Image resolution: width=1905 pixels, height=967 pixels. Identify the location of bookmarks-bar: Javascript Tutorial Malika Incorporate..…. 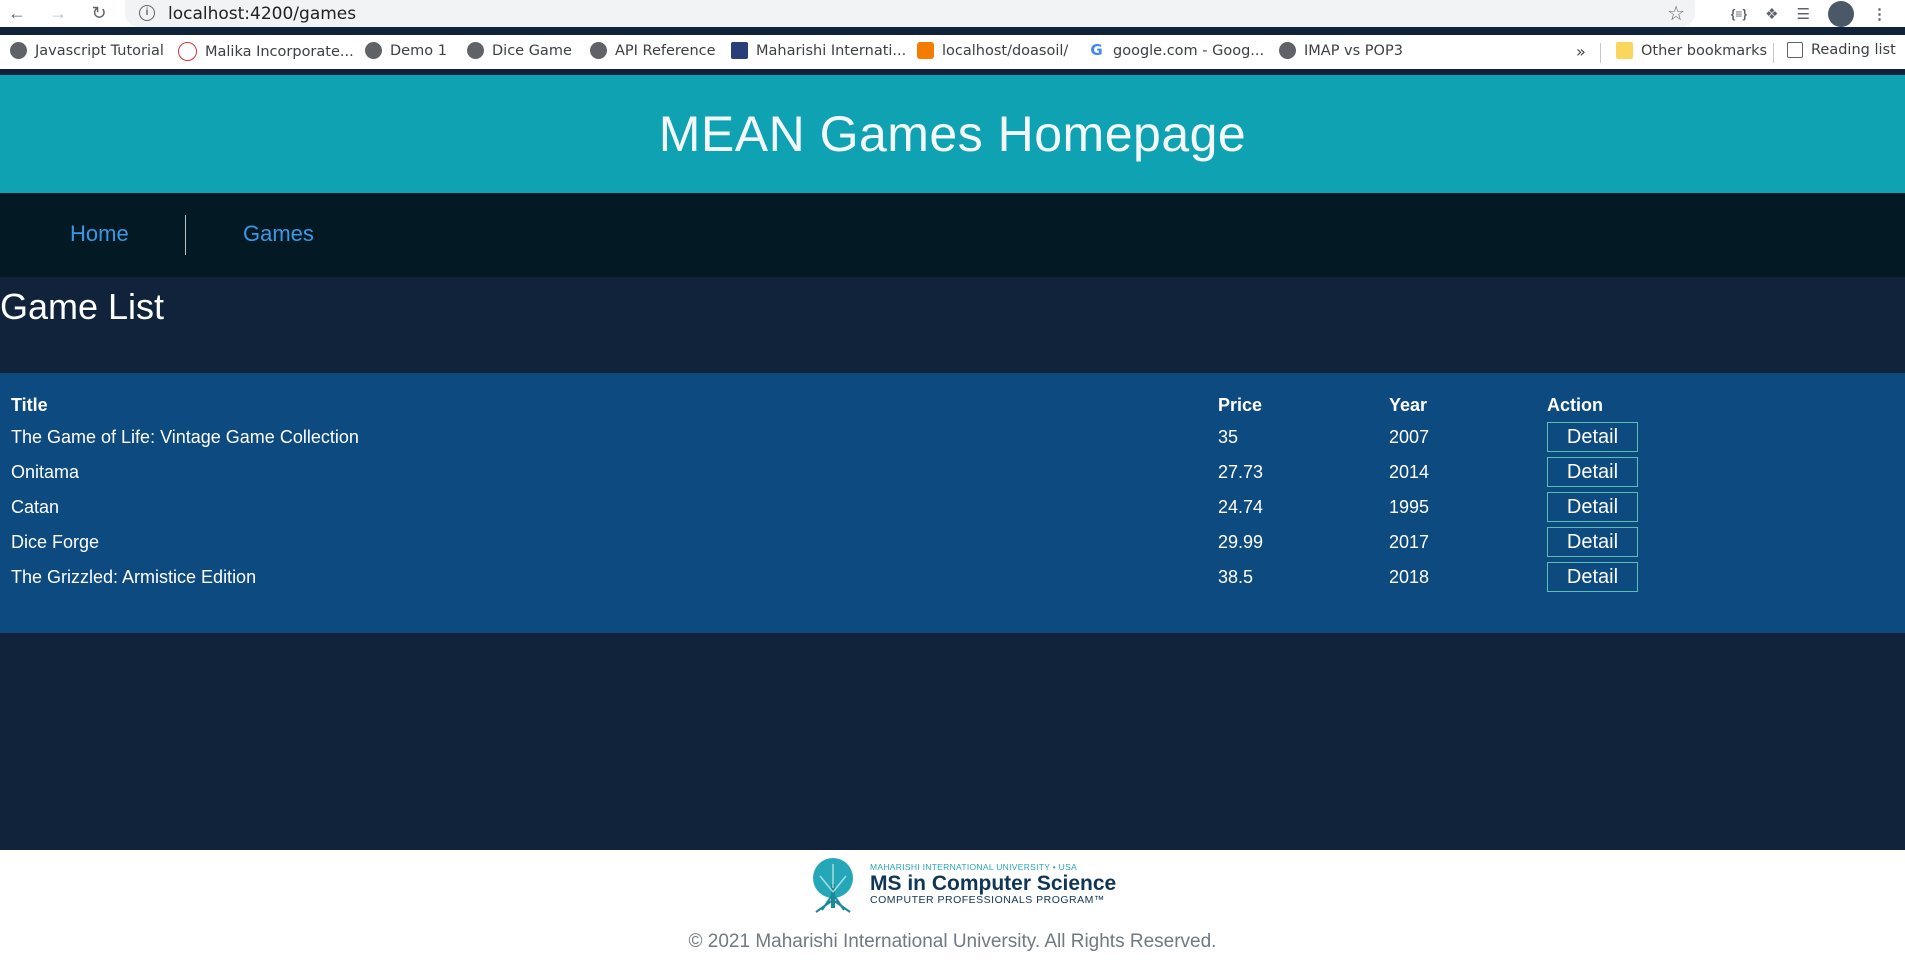
(952, 52).